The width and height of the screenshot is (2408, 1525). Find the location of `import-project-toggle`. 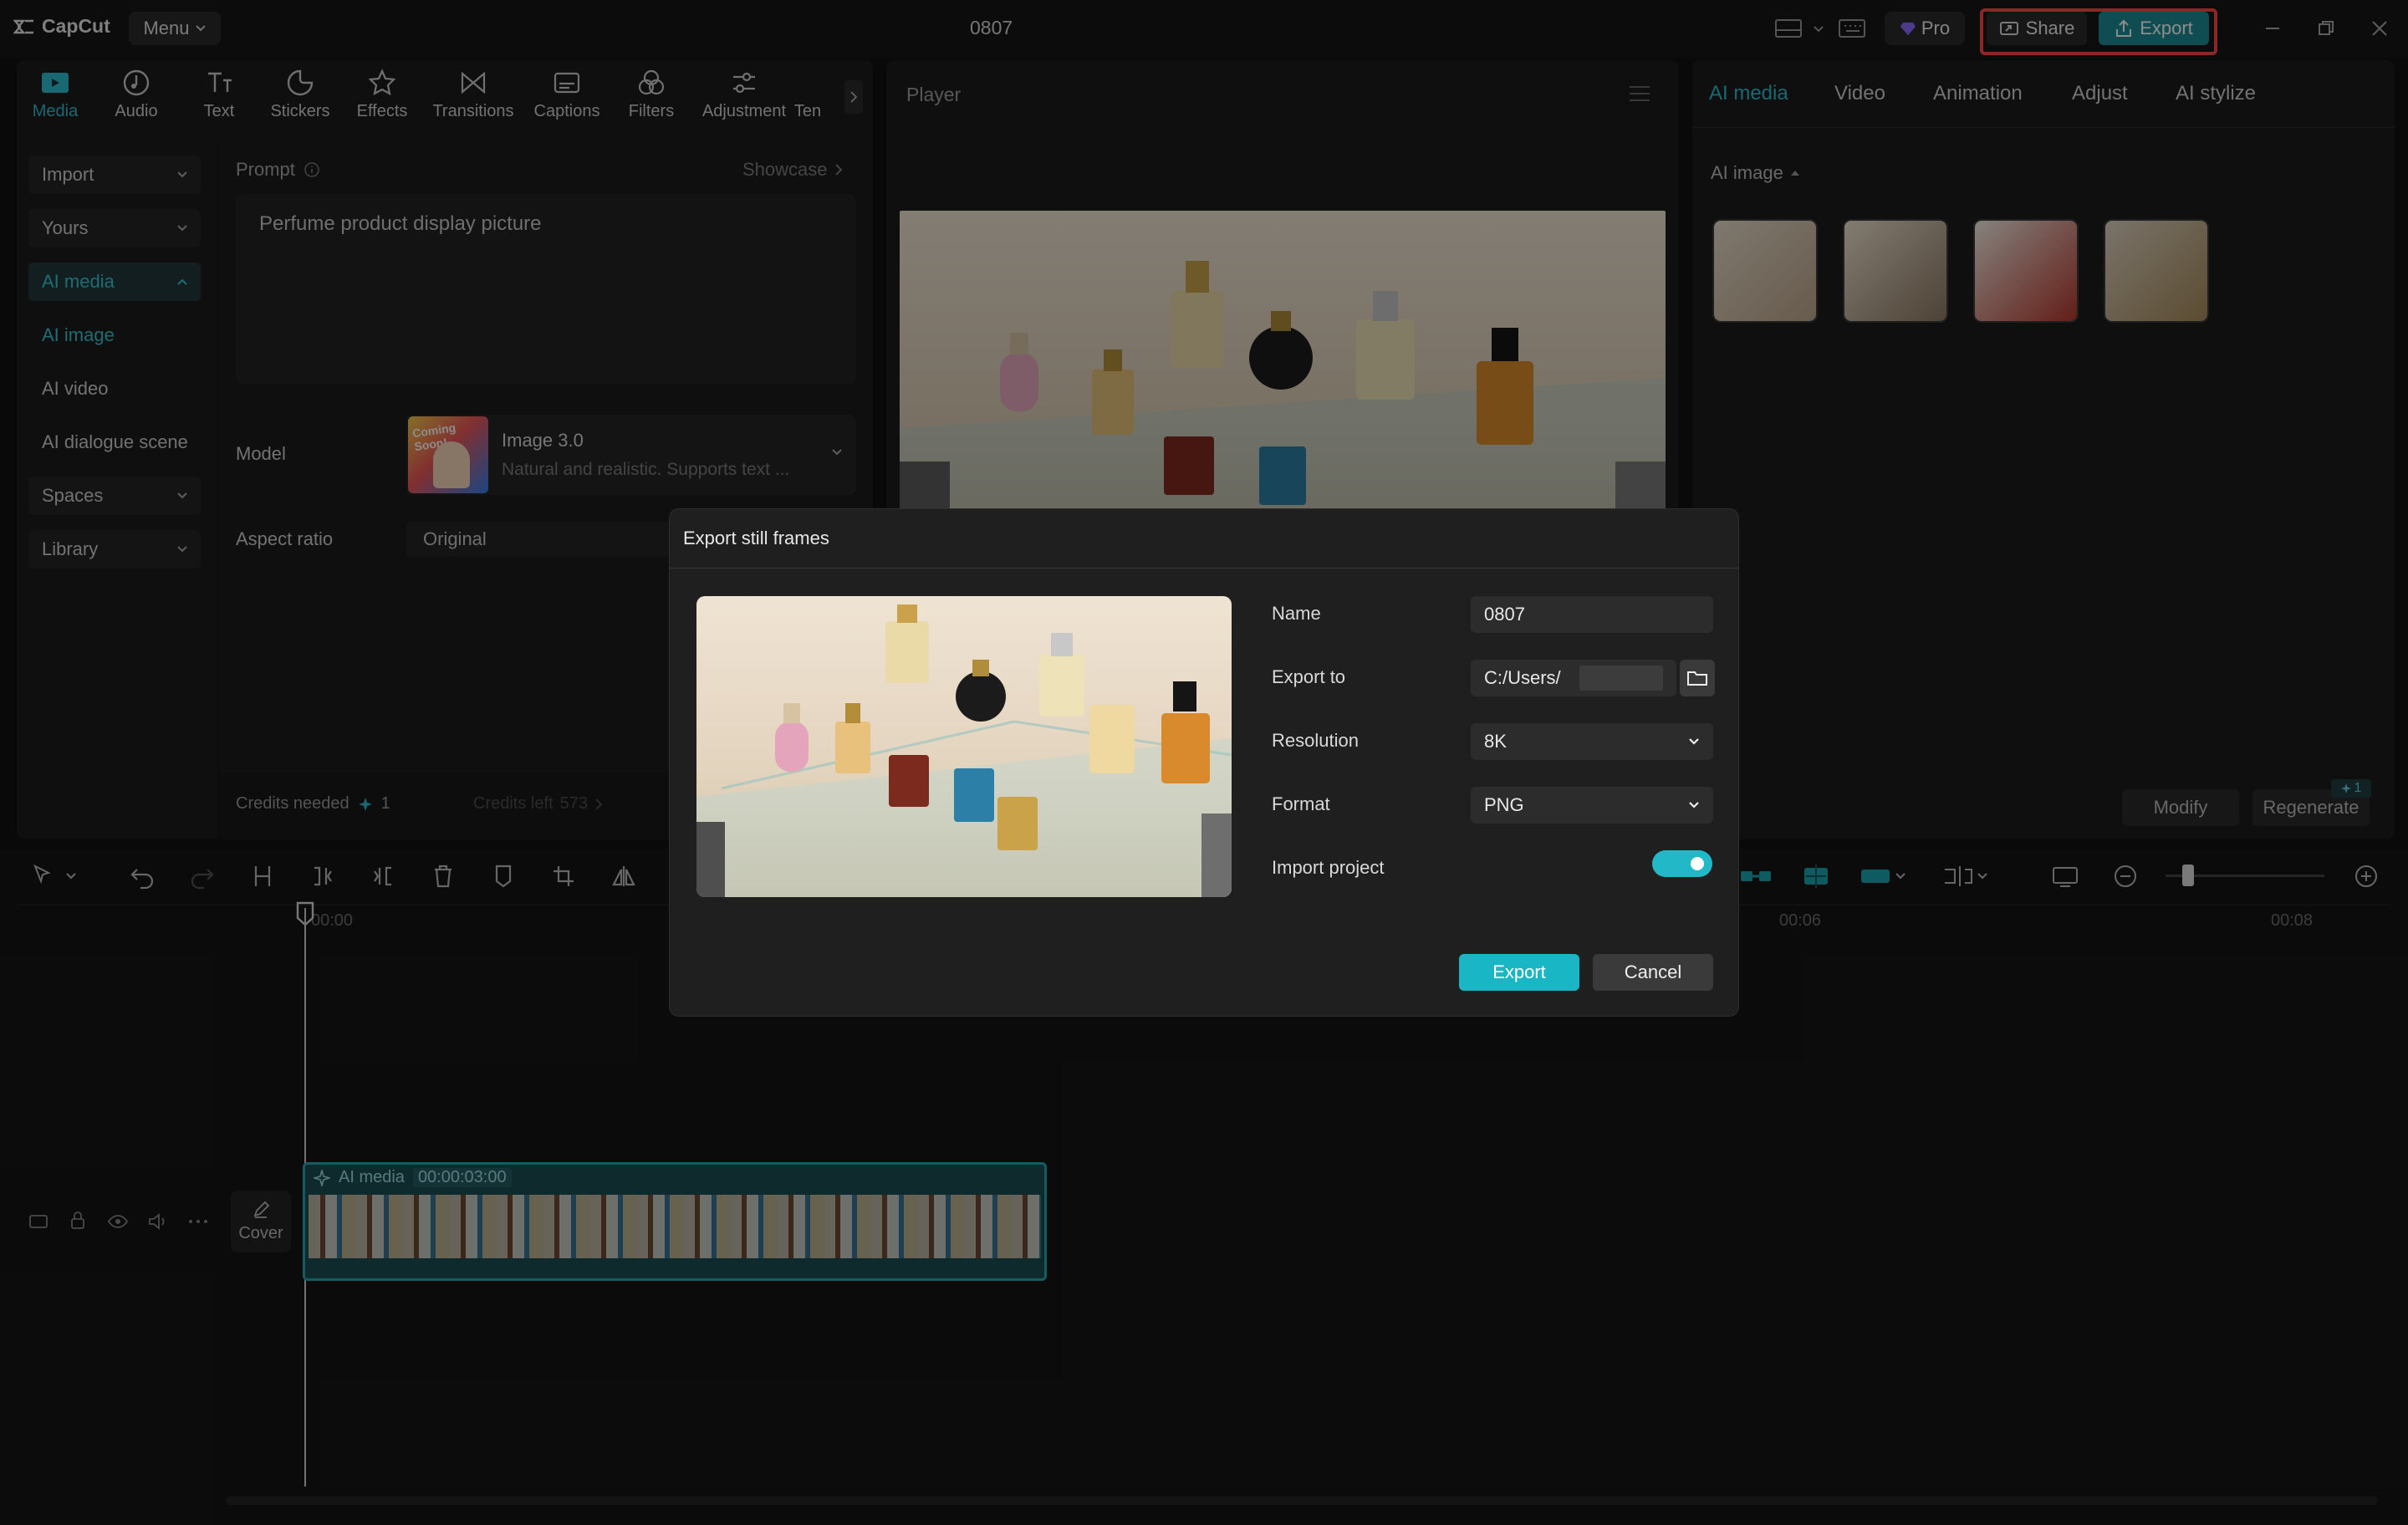

import-project-toggle is located at coordinates (1682, 863).